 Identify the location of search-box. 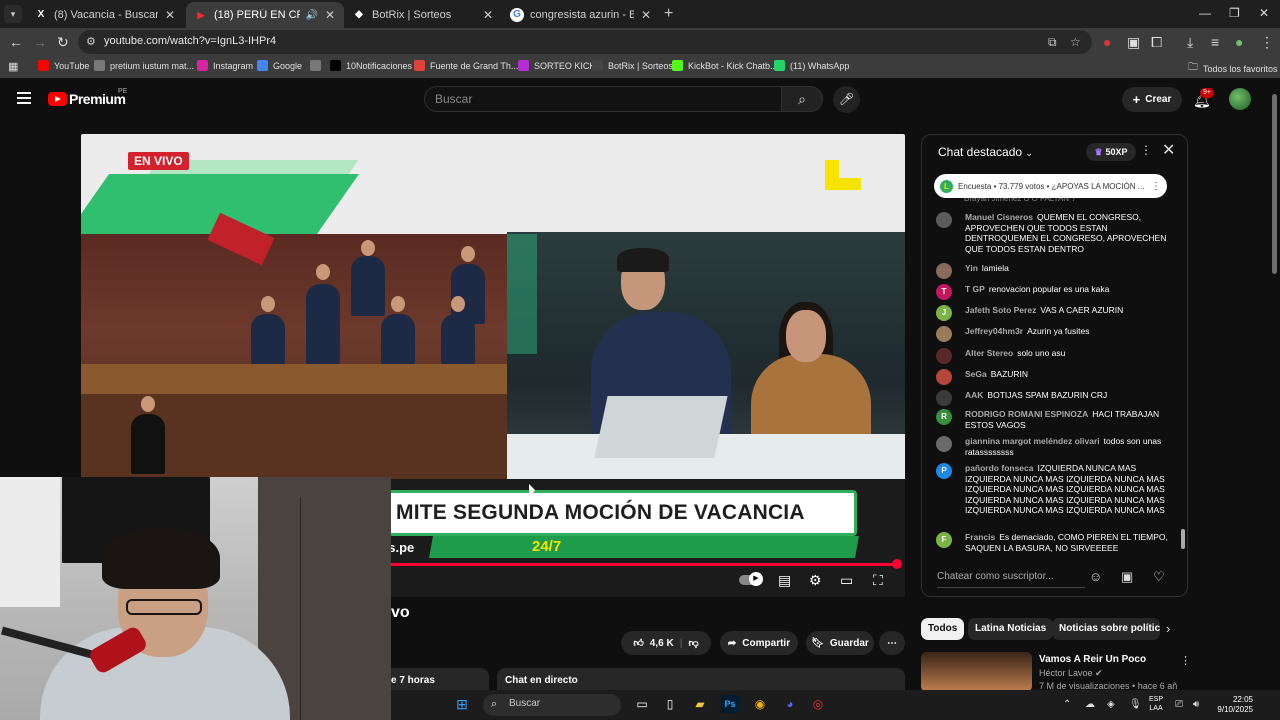
(603, 99).